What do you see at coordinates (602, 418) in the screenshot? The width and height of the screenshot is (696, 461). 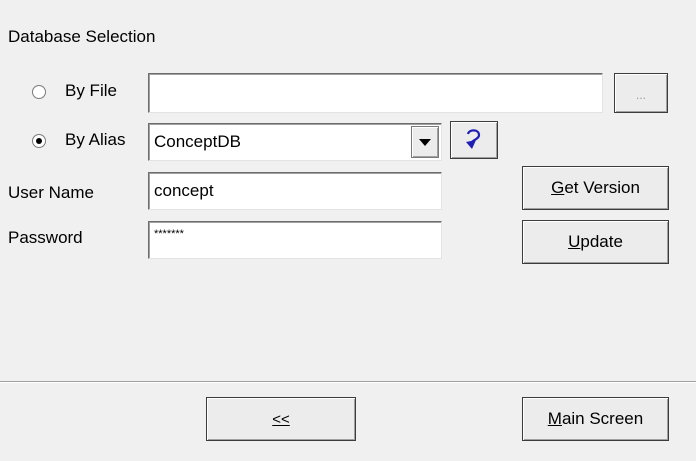 I see `main-screen-rest: ain Screen` at bounding box center [602, 418].